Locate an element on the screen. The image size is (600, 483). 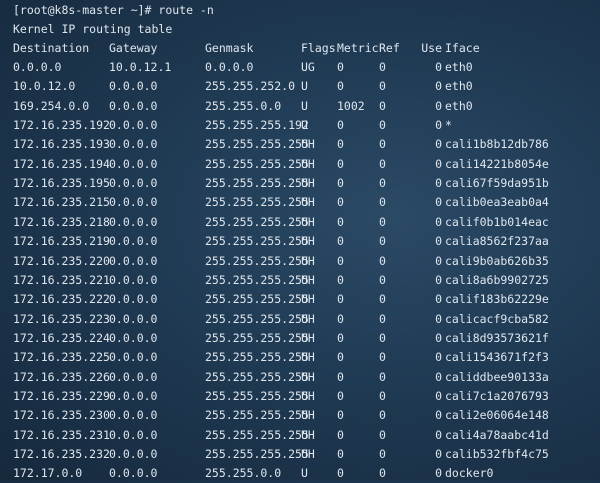
route-iface: cali4a78aabc41d is located at coordinates (497, 434).